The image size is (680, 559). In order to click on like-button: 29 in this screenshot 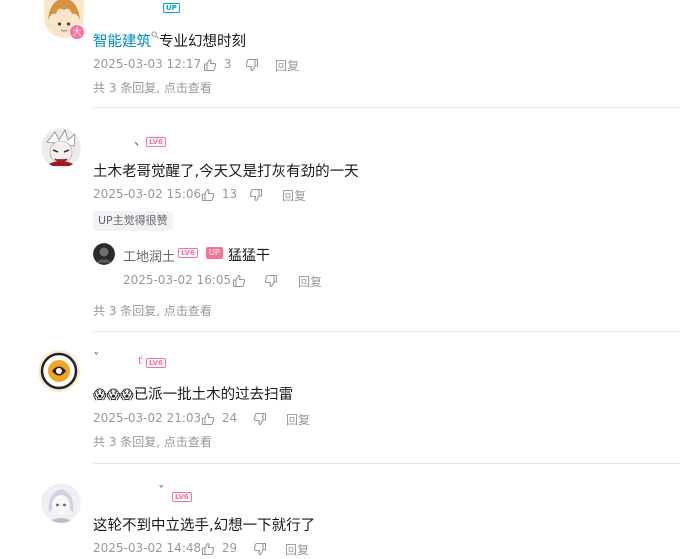, I will do `click(219, 548)`.